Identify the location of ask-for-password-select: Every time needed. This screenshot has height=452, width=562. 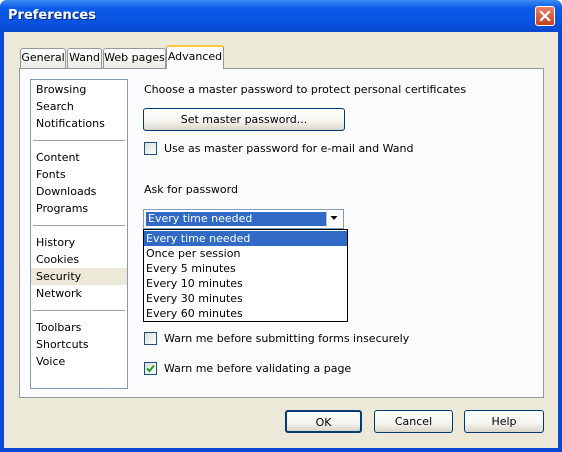
(243, 219).